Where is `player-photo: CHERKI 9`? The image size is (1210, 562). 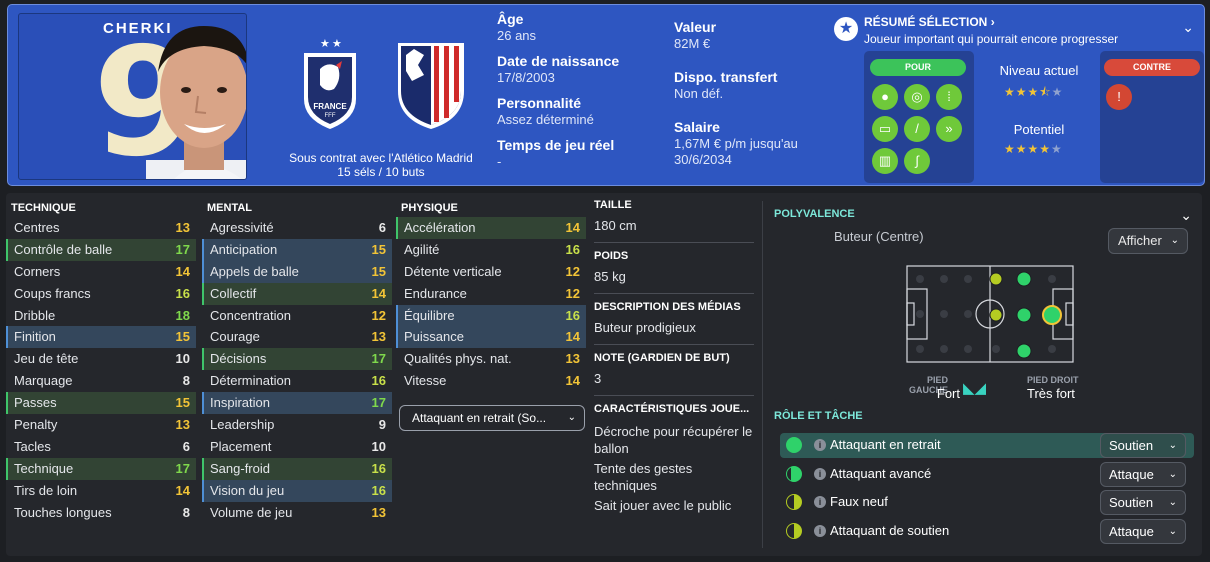 player-photo: CHERKI 9 is located at coordinates (132, 96).